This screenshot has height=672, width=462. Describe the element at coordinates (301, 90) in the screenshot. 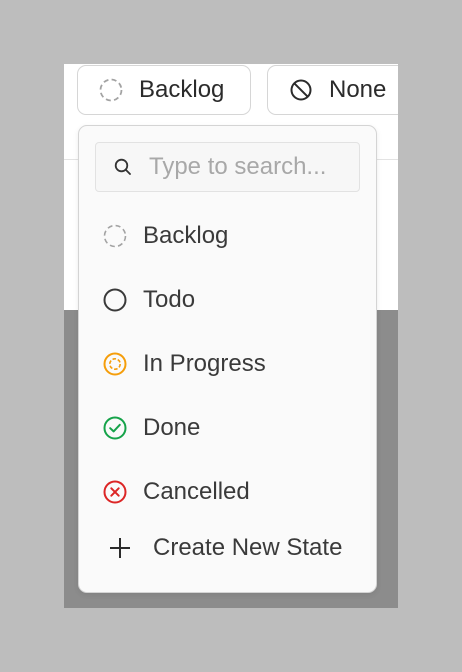

I see `no-priority-icon` at that location.